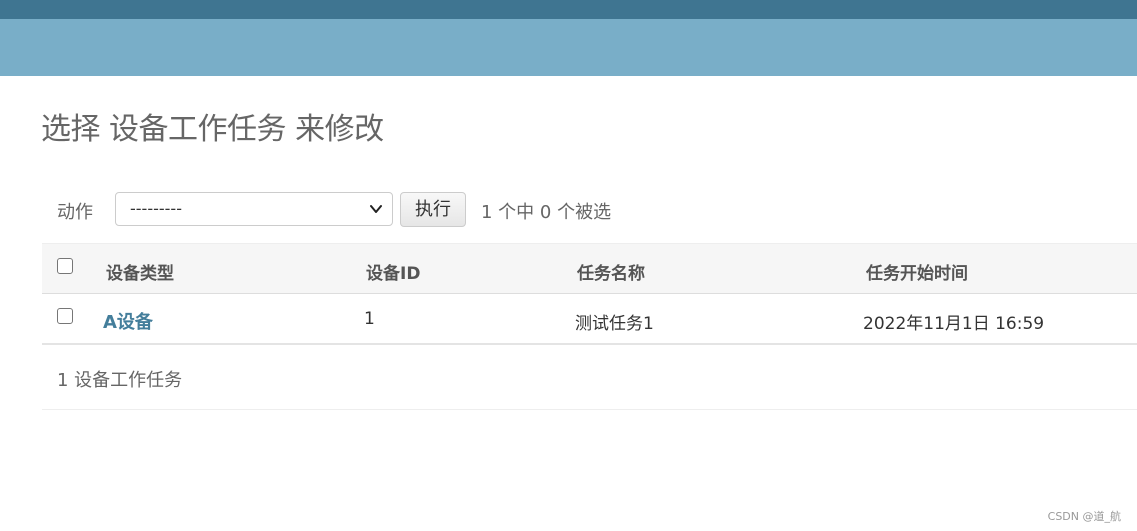 This screenshot has height=531, width=1137. I want to click on column-header-task-name: 任务名称, so click(611, 271).